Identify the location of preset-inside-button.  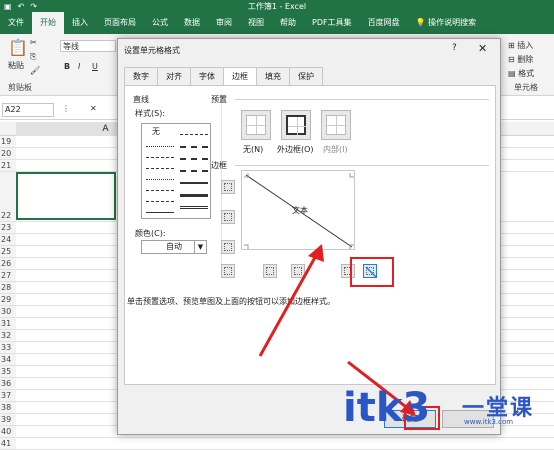
(336, 125).